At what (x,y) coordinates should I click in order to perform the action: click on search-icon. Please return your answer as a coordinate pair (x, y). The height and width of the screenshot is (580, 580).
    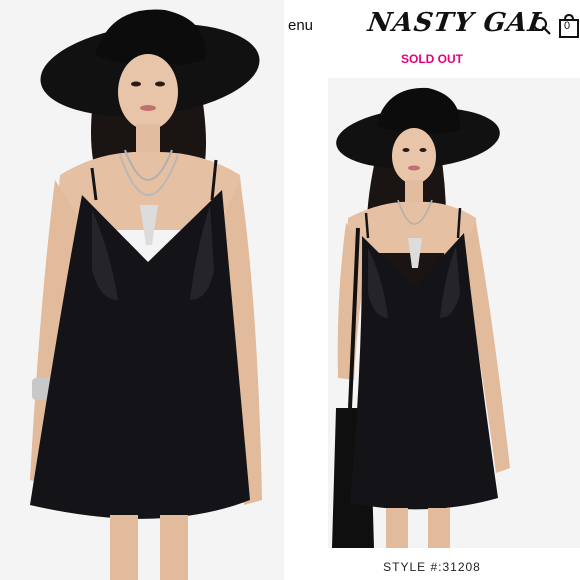
    Looking at the image, I should click on (542, 26).